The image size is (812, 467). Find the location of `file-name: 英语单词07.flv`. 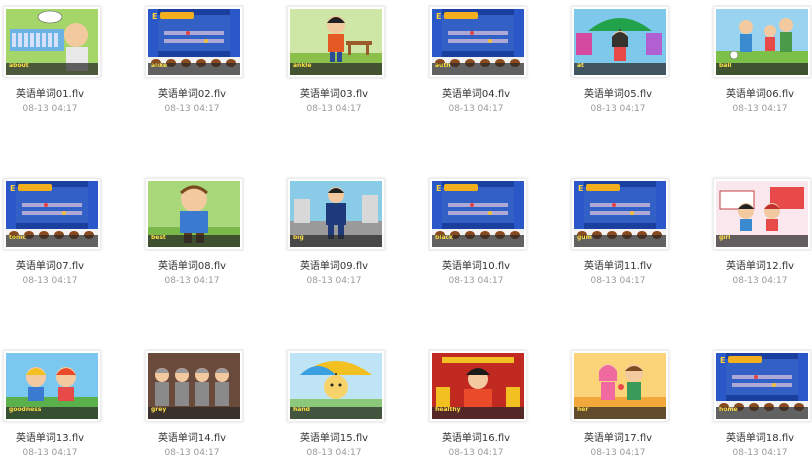

file-name: 英语单词07.flv is located at coordinates (55, 264).